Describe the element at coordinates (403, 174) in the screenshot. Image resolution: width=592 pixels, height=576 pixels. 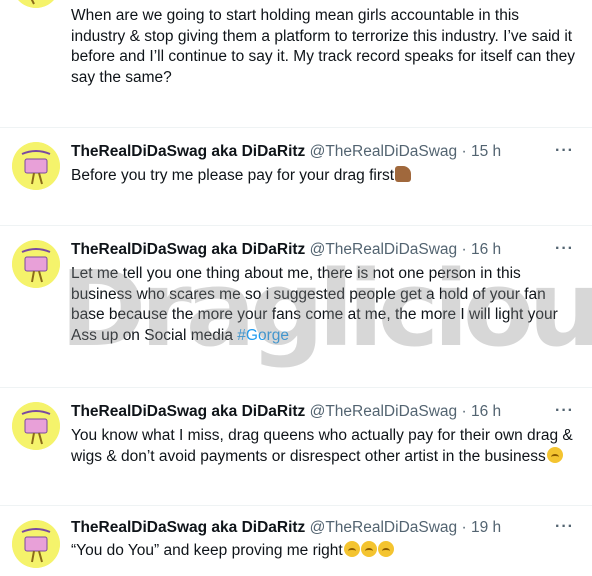
I see `thumbs-up-emoji-icon` at that location.